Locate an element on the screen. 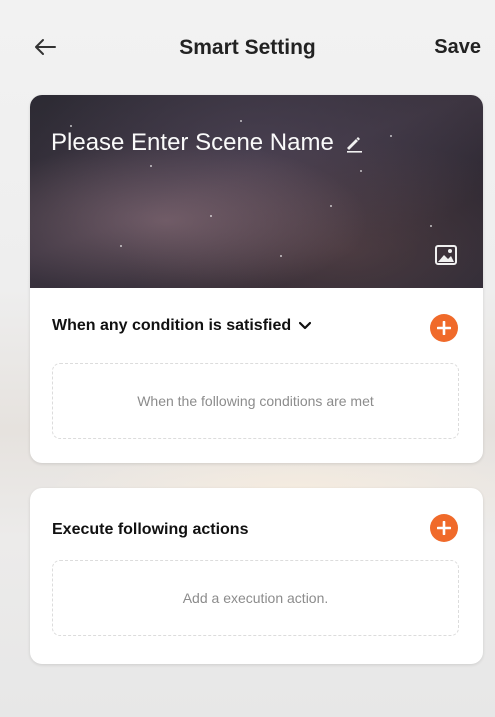 Image resolution: width=495 pixels, height=717 pixels. actions-heading-row: Execute following actions is located at coordinates (150, 530).